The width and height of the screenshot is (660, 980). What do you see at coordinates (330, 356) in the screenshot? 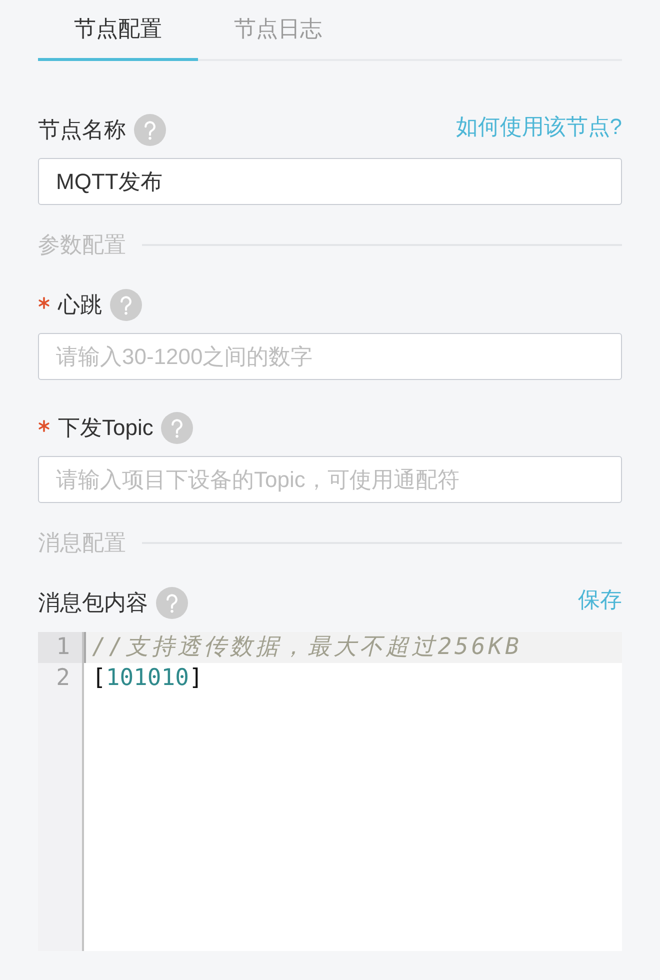
I see `text-input: 请输入30-1200之间的数字` at bounding box center [330, 356].